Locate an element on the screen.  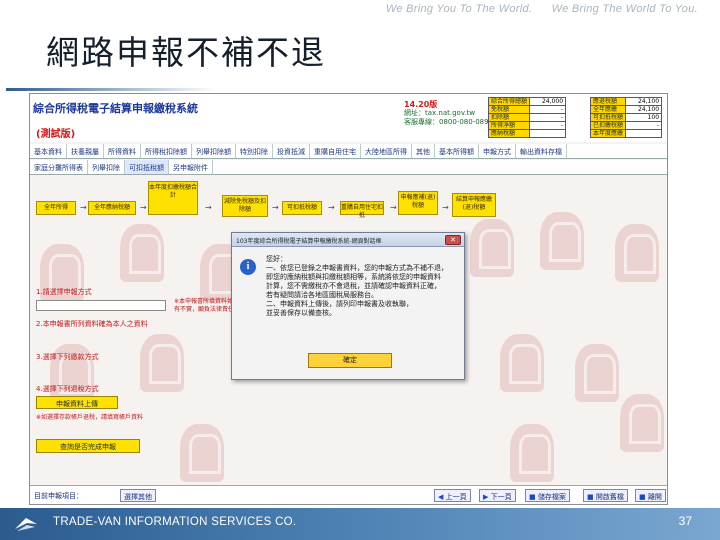
current-item-label: 目前申報項目： is located at coordinates (58, 496).